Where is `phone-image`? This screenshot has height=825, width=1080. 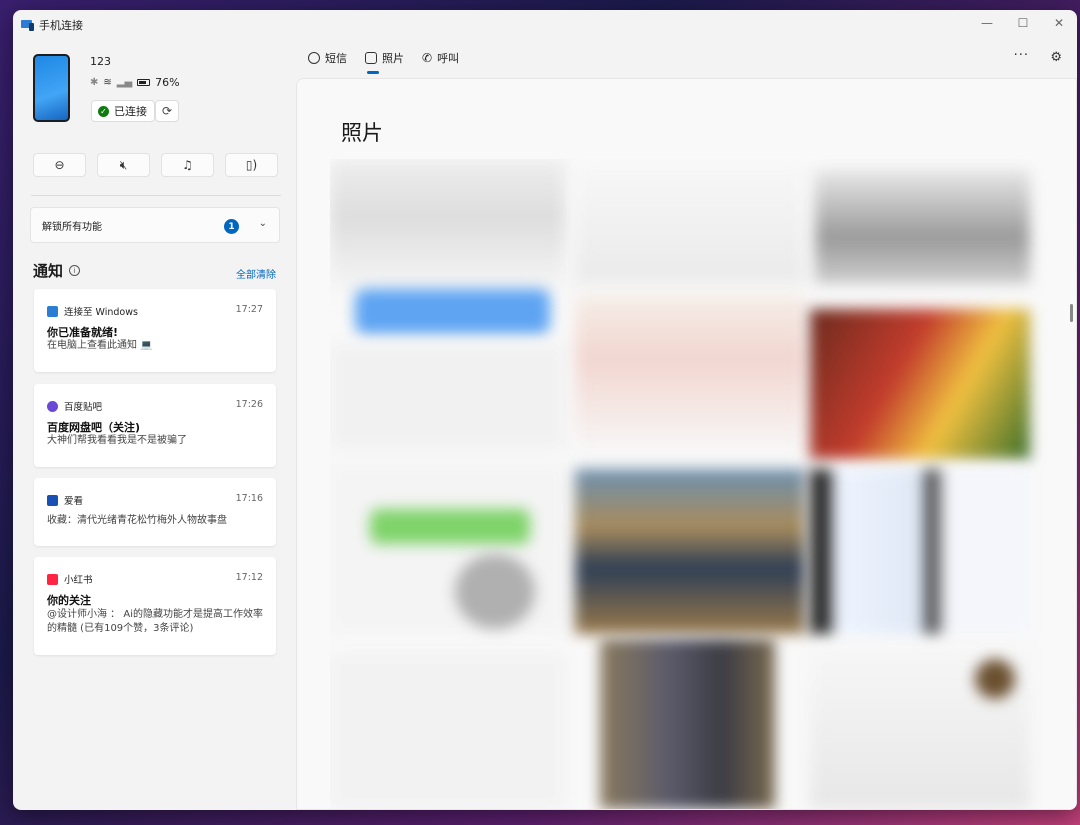
phone-image is located at coordinates (51, 88).